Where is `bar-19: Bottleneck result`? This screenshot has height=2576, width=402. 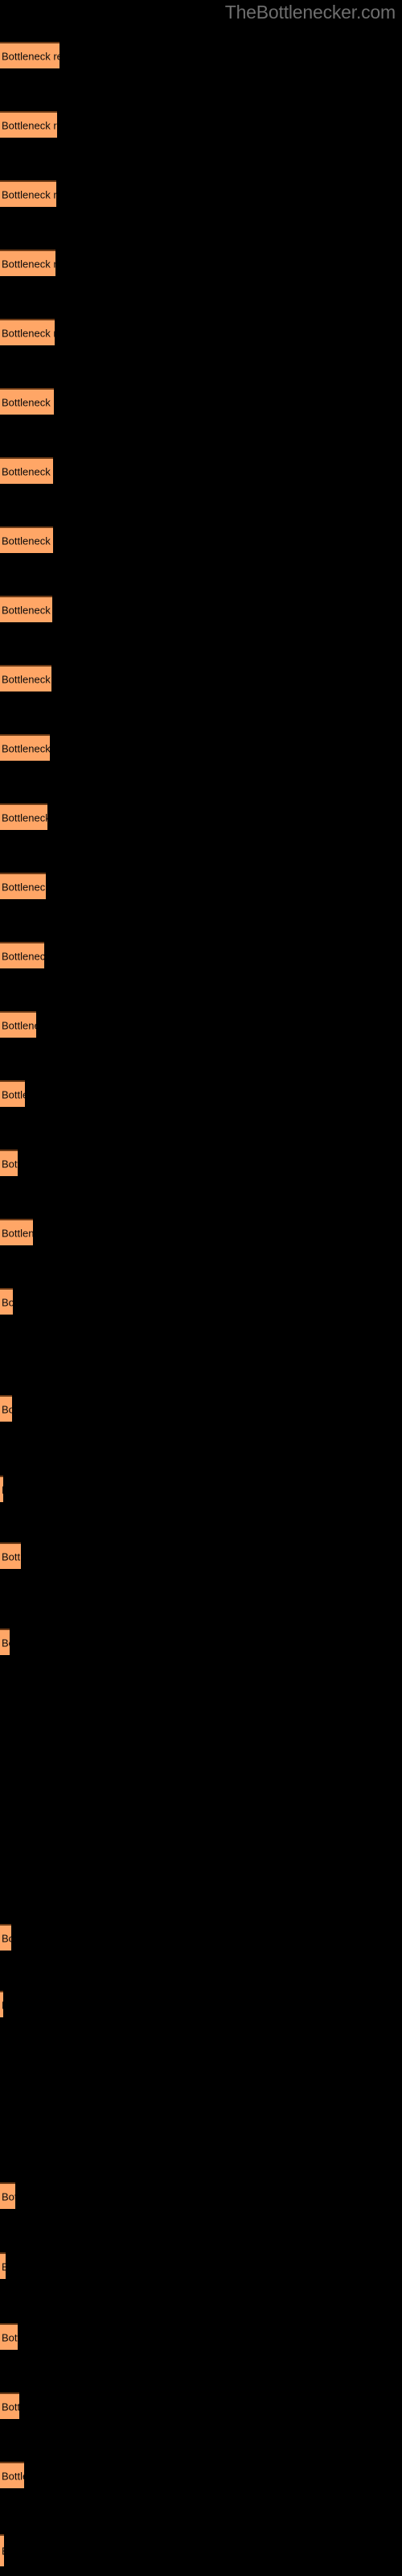 bar-19: Bottleneck result is located at coordinates (6, 1301).